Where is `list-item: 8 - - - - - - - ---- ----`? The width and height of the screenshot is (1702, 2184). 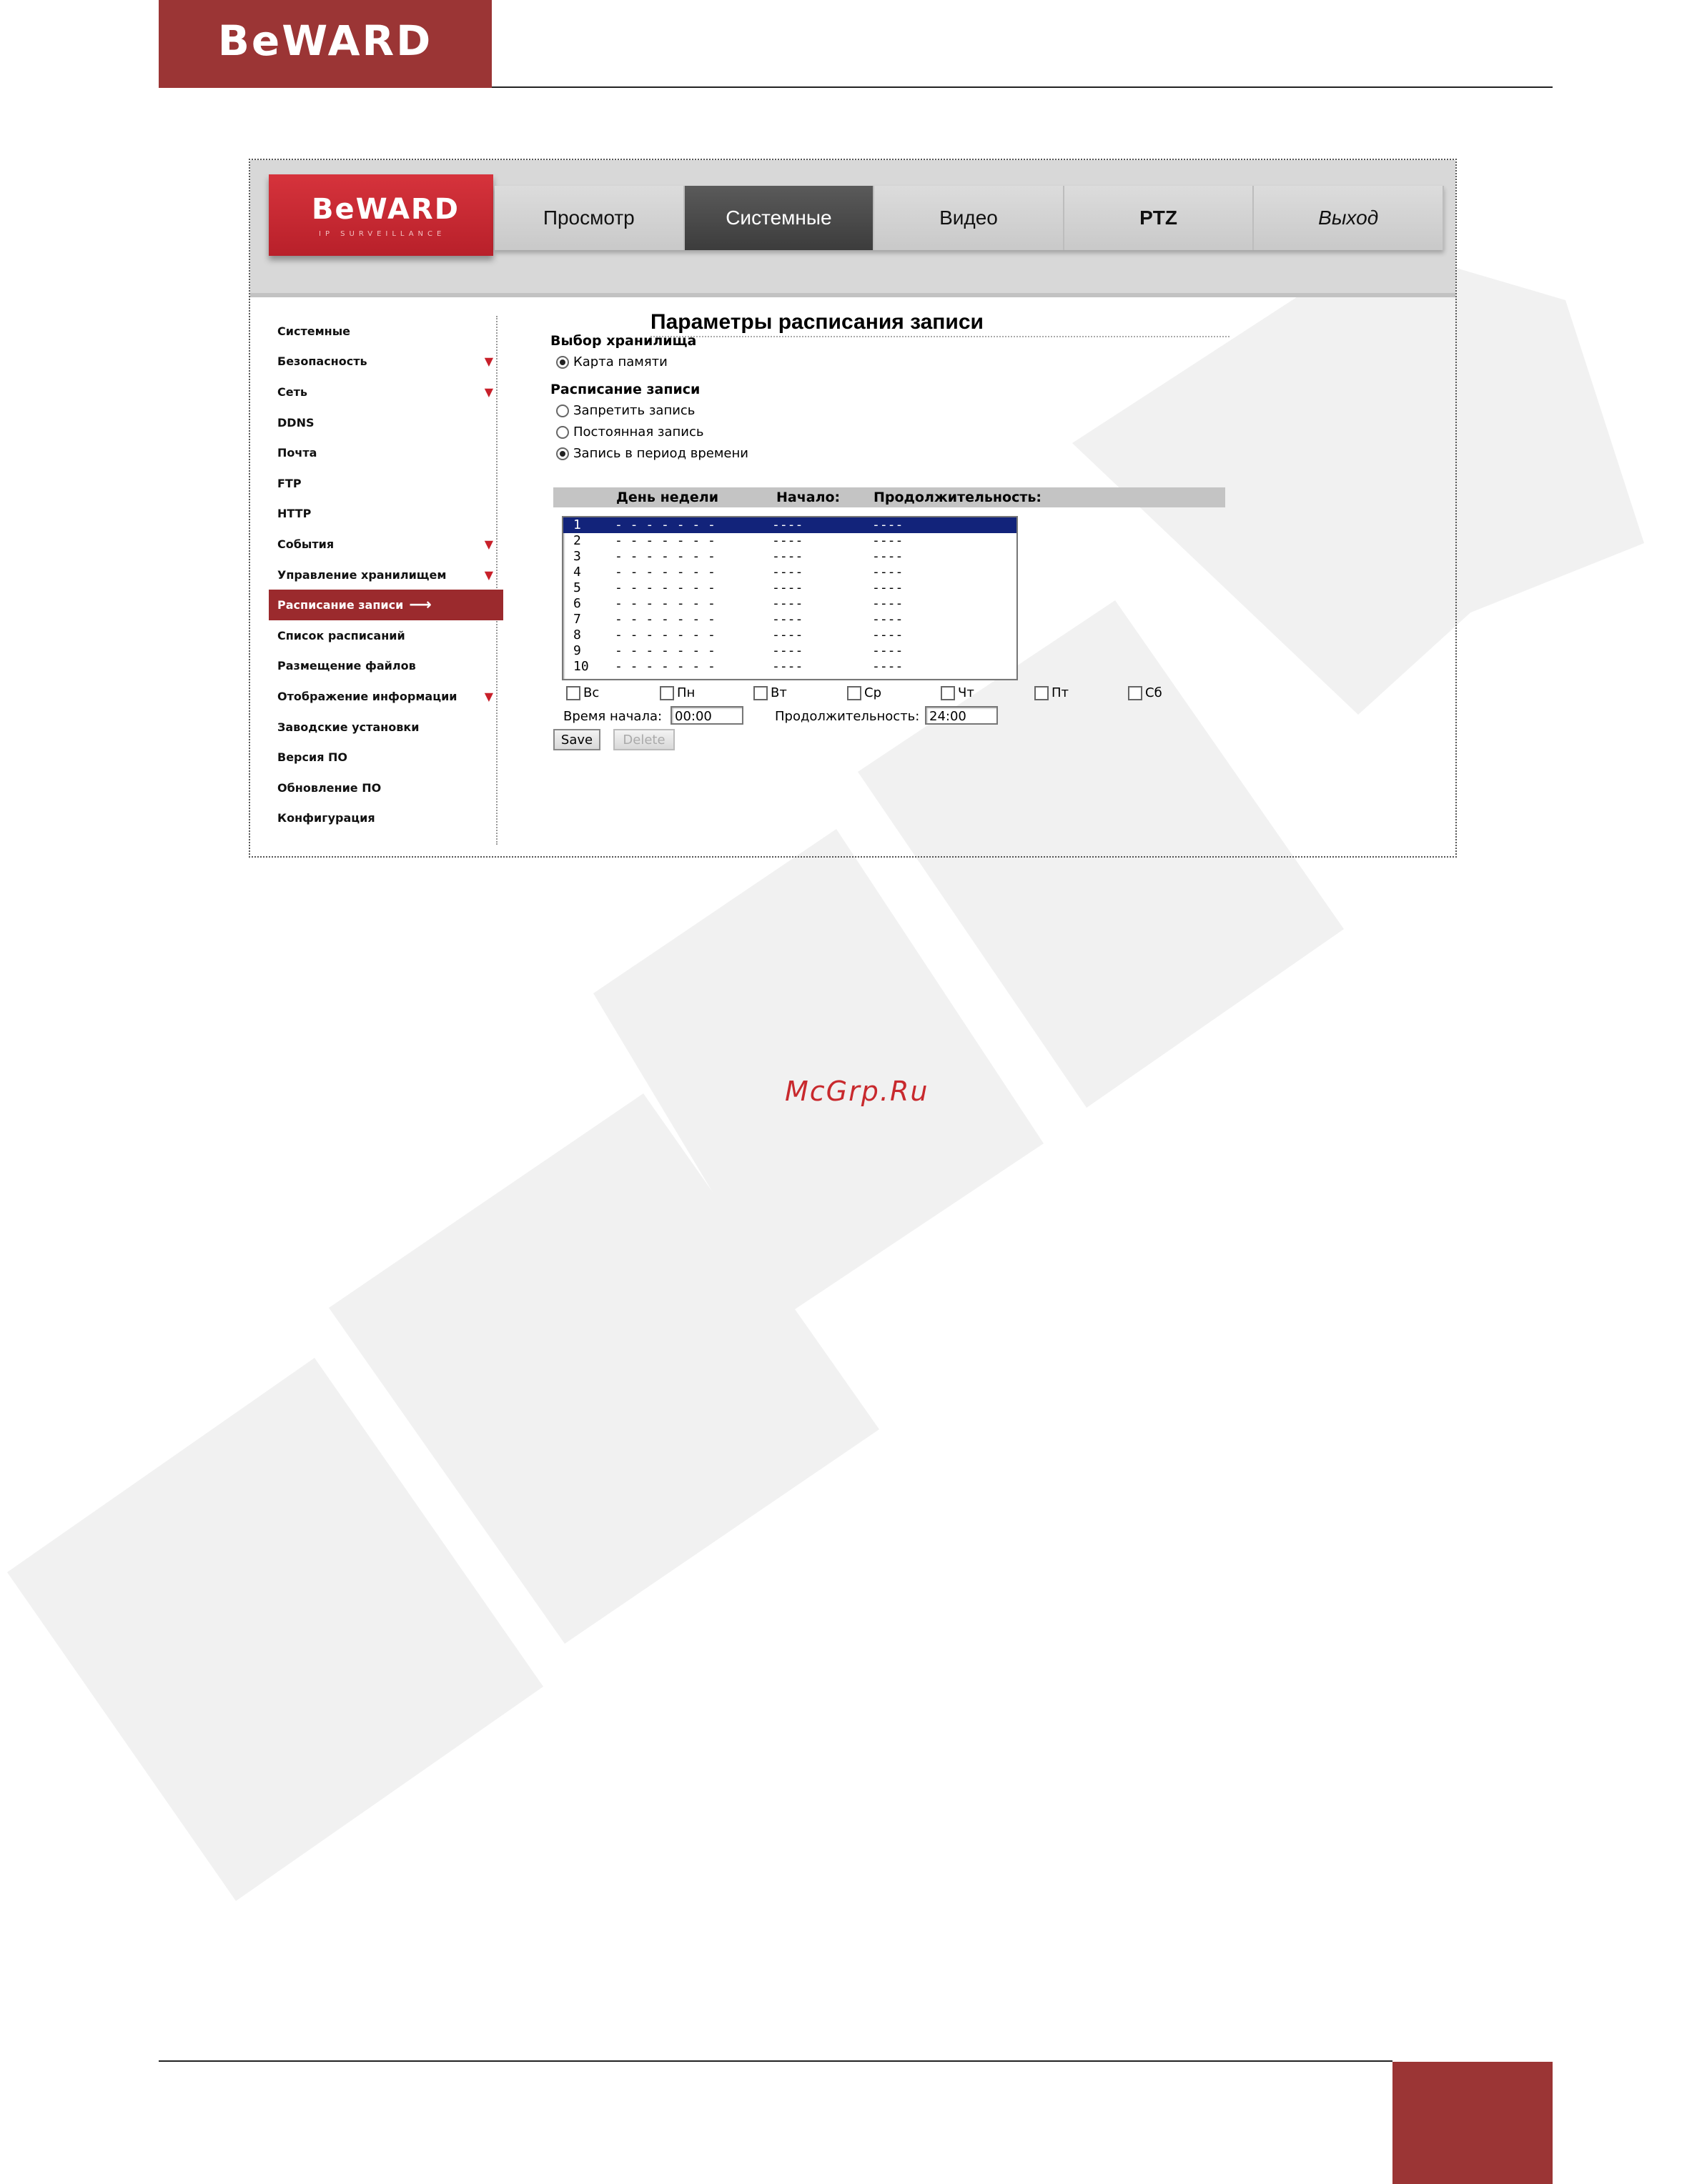 list-item: 8 - - - - - - - ---- ---- is located at coordinates (789, 635).